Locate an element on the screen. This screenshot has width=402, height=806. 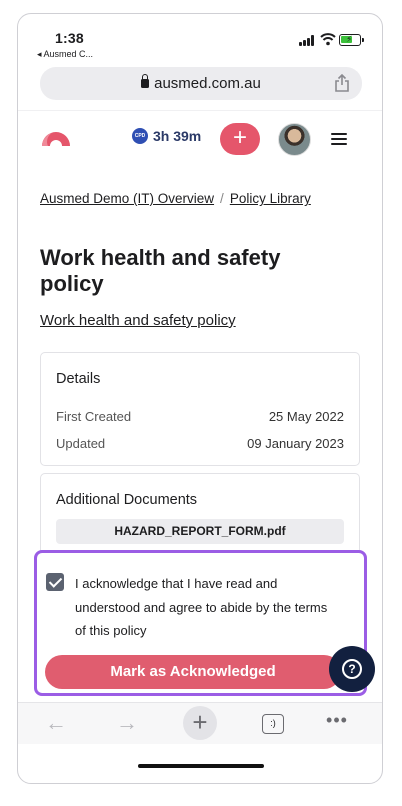
status-time: 1:38 is located at coordinates (69, 38).